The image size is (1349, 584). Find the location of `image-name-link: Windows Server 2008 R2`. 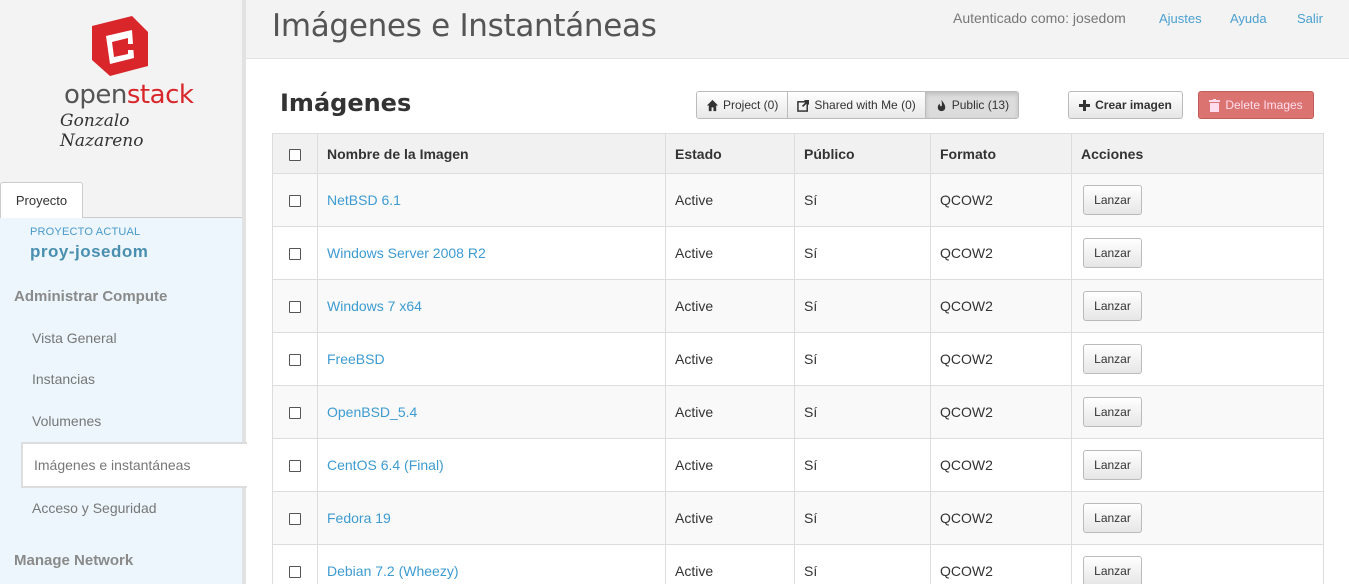

image-name-link: Windows Server 2008 R2 is located at coordinates (406, 253).